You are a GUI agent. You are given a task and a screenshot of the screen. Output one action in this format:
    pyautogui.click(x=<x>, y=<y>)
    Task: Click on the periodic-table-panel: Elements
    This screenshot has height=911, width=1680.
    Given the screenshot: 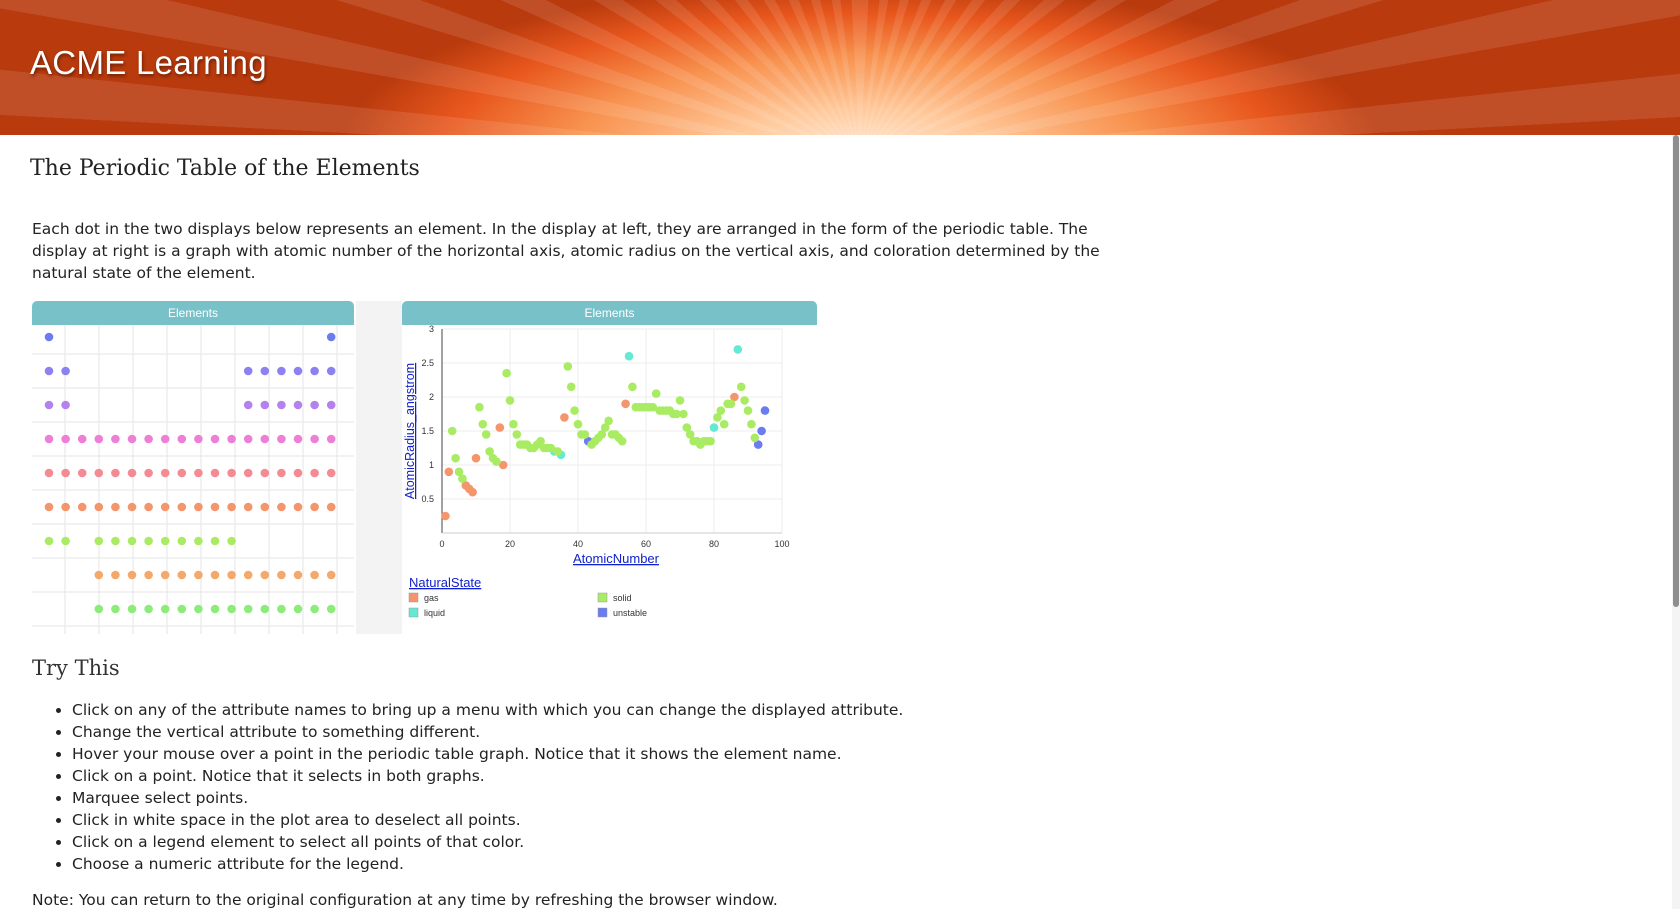 What is the action you would take?
    pyautogui.click(x=193, y=467)
    